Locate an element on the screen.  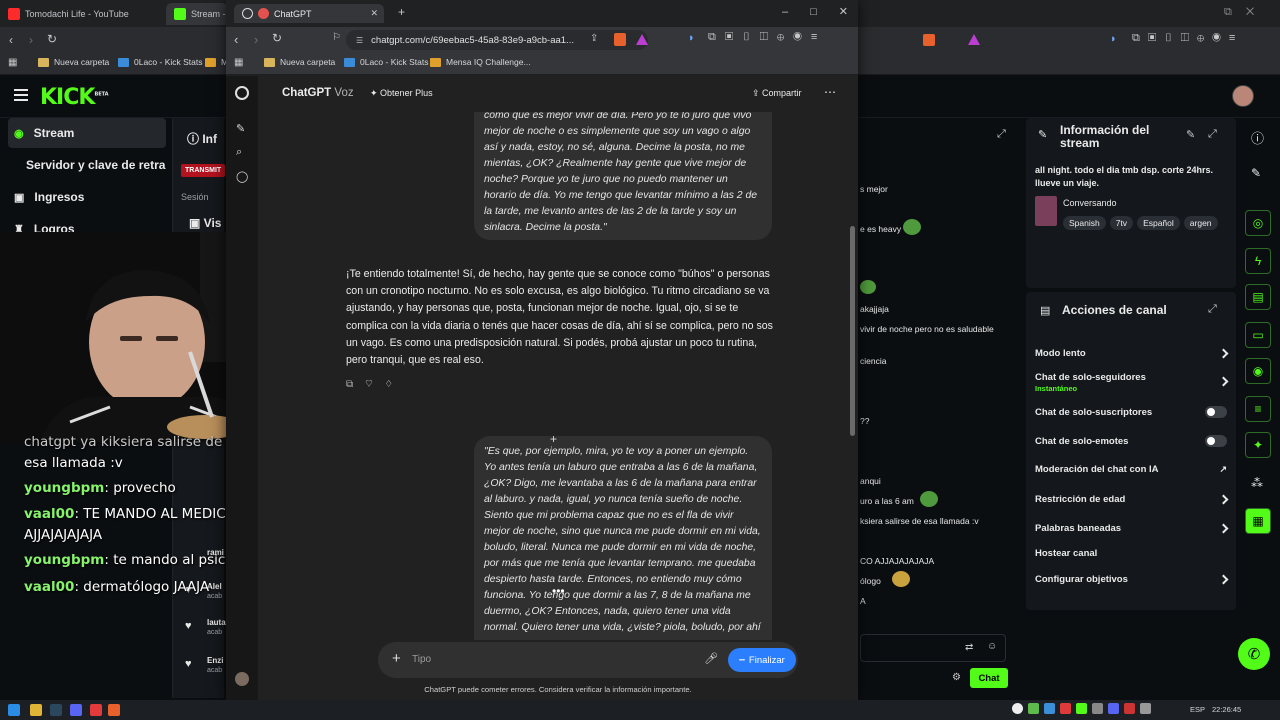
chat-bubble-icon: ◯ is located at coordinates (242, 176).